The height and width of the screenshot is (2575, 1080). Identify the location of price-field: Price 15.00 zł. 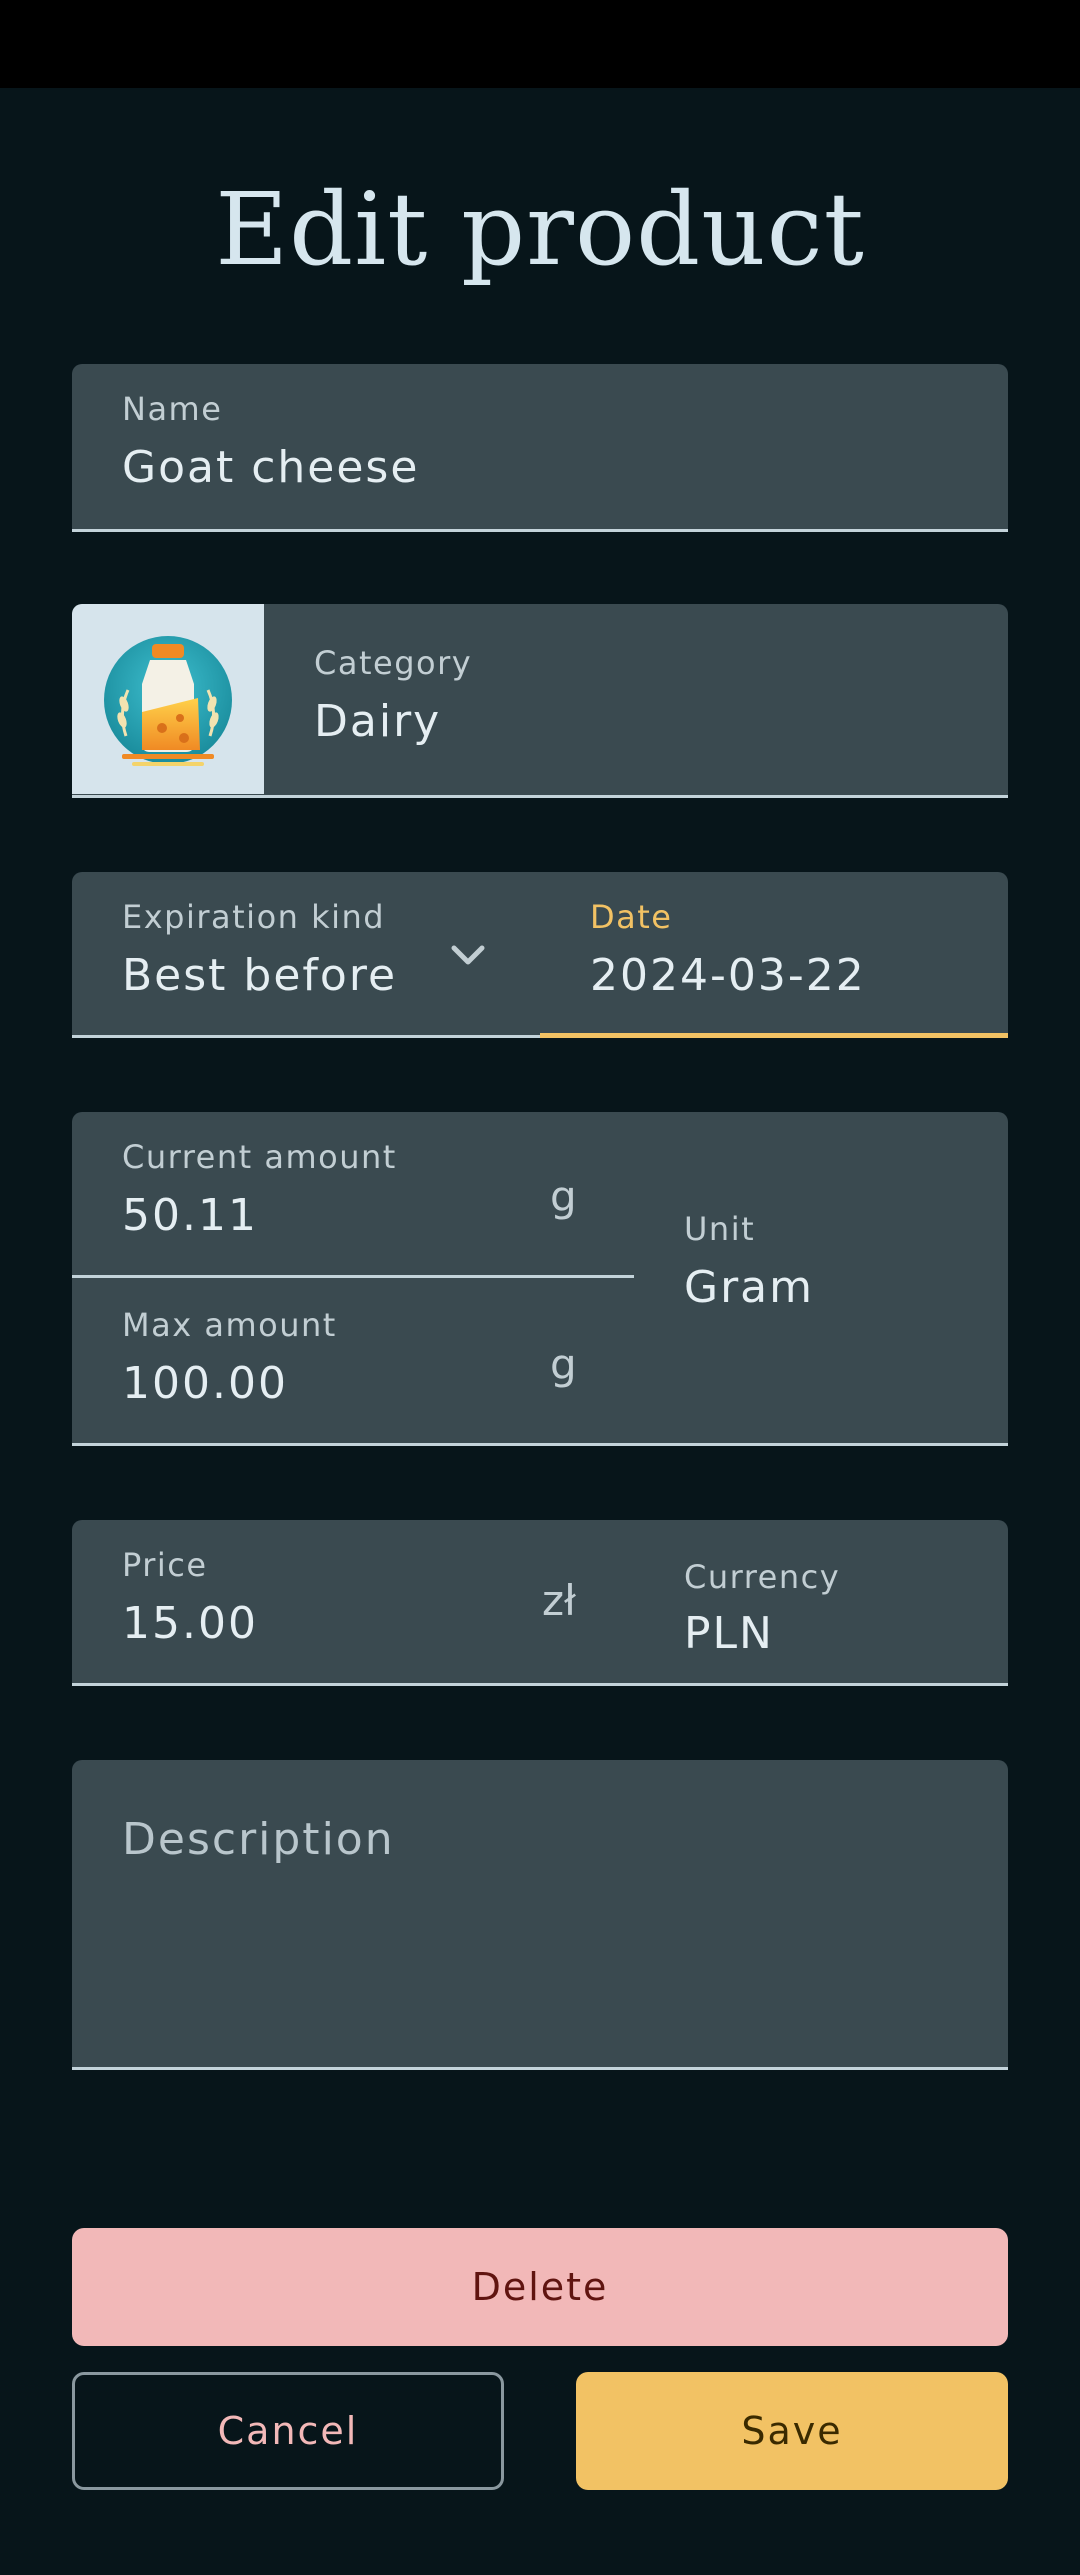
(353, 1601).